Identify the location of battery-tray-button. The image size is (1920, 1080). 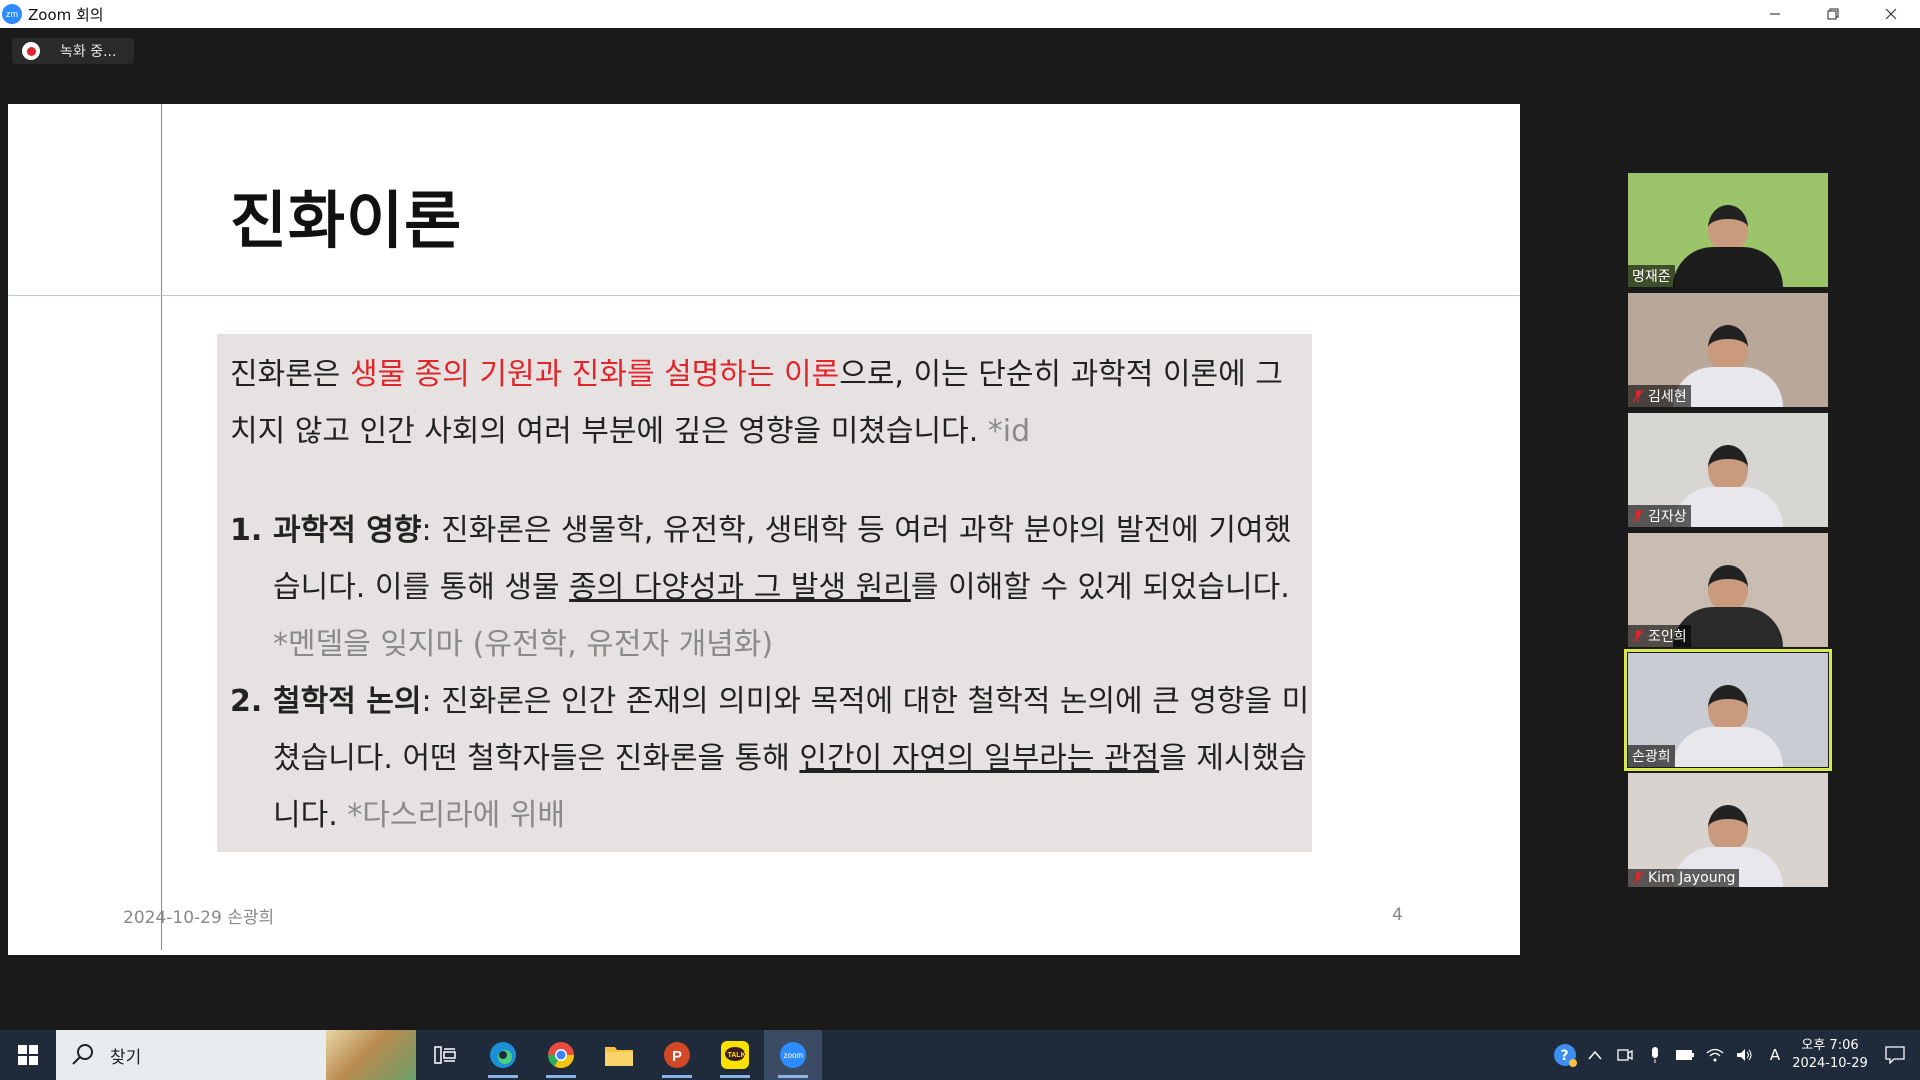
(1685, 1055).